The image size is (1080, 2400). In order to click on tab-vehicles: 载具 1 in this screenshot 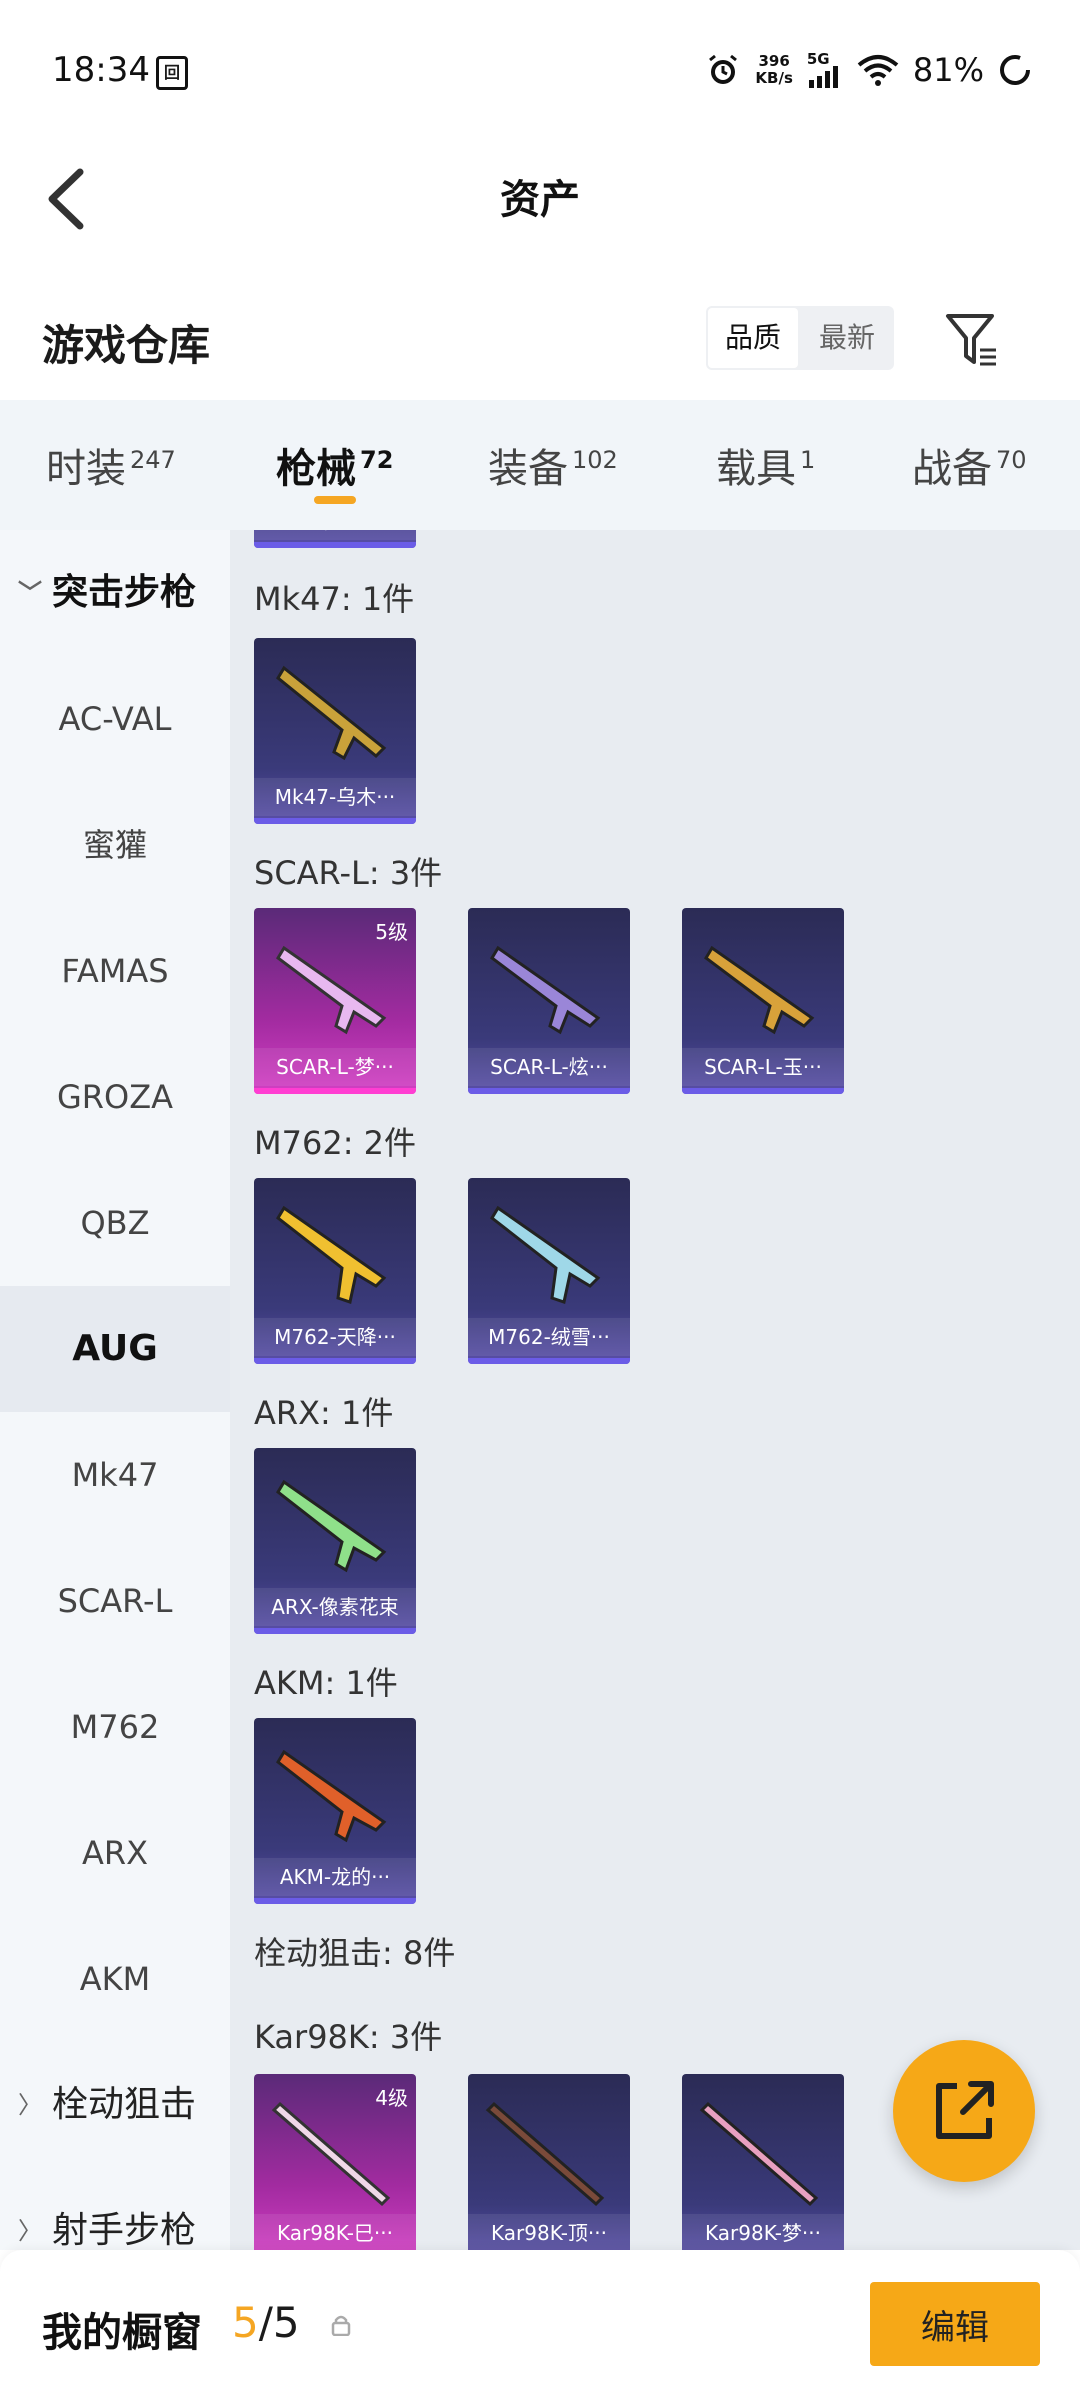, I will do `click(765, 465)`.